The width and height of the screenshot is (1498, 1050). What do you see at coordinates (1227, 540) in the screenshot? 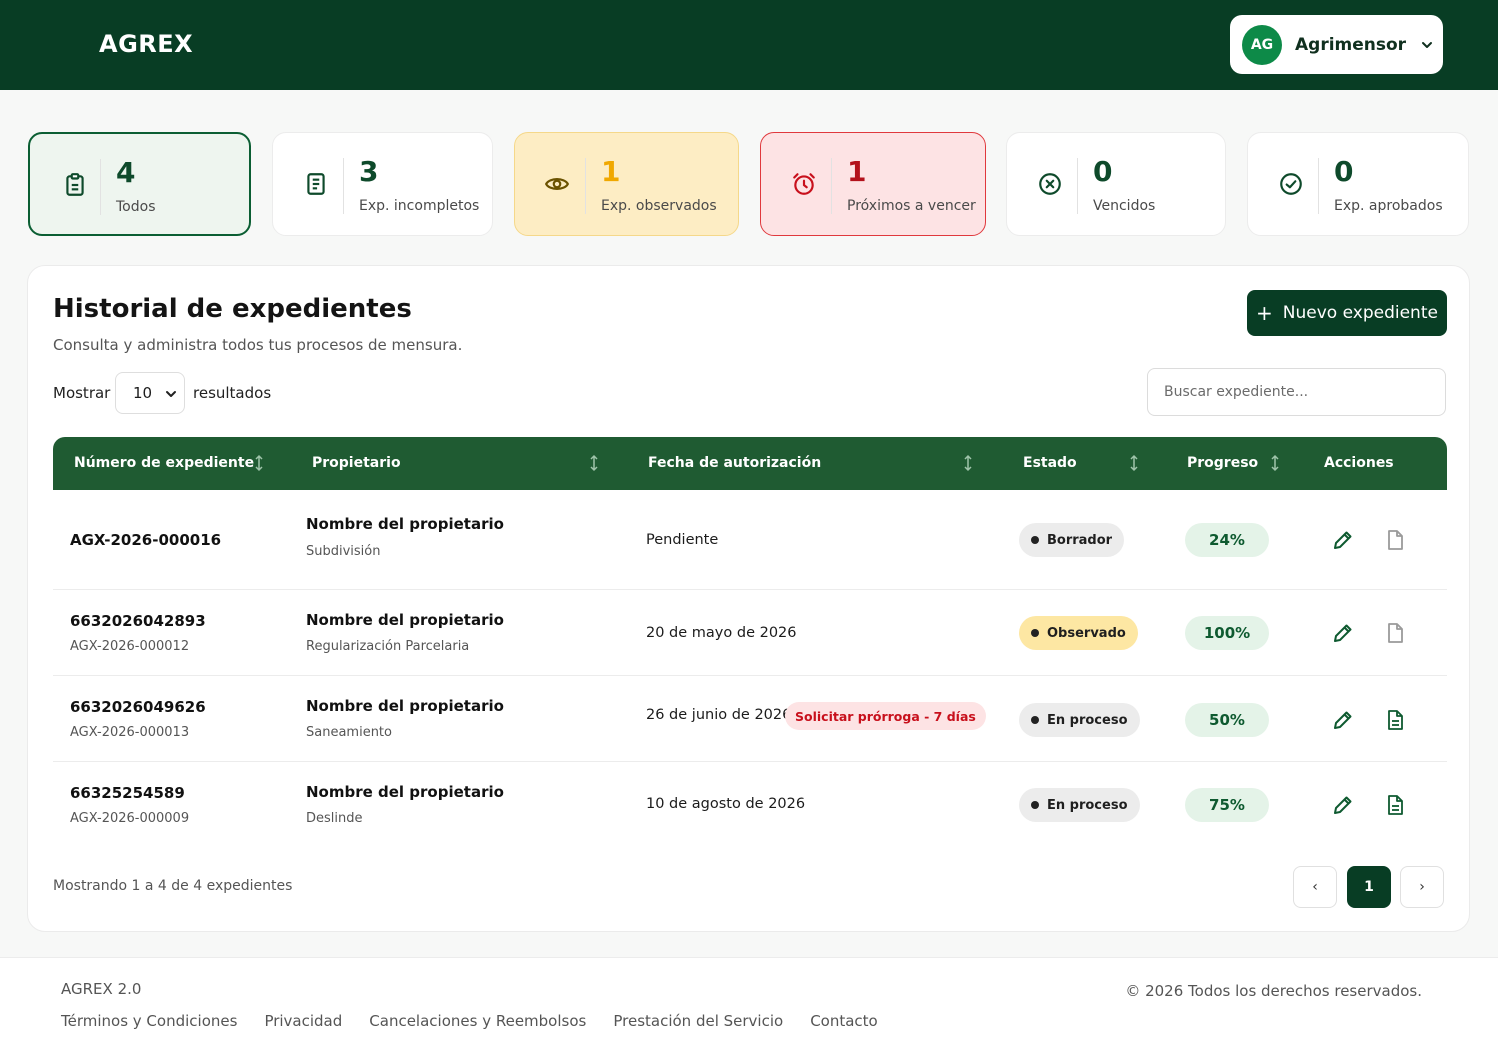
I see `progress-badge: 24%` at bounding box center [1227, 540].